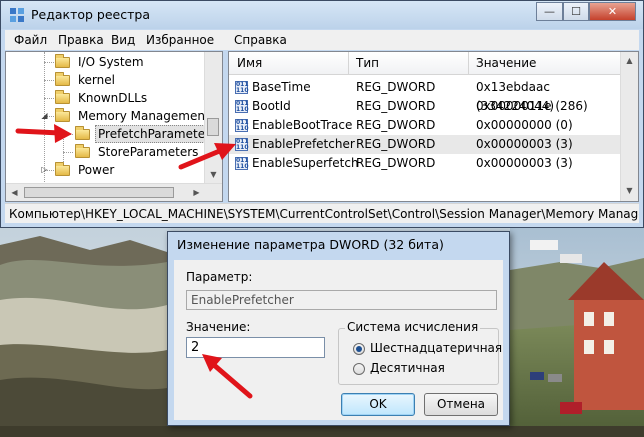  What do you see at coordinates (260, 40) in the screenshot?
I see `menu-help: Справка` at bounding box center [260, 40].